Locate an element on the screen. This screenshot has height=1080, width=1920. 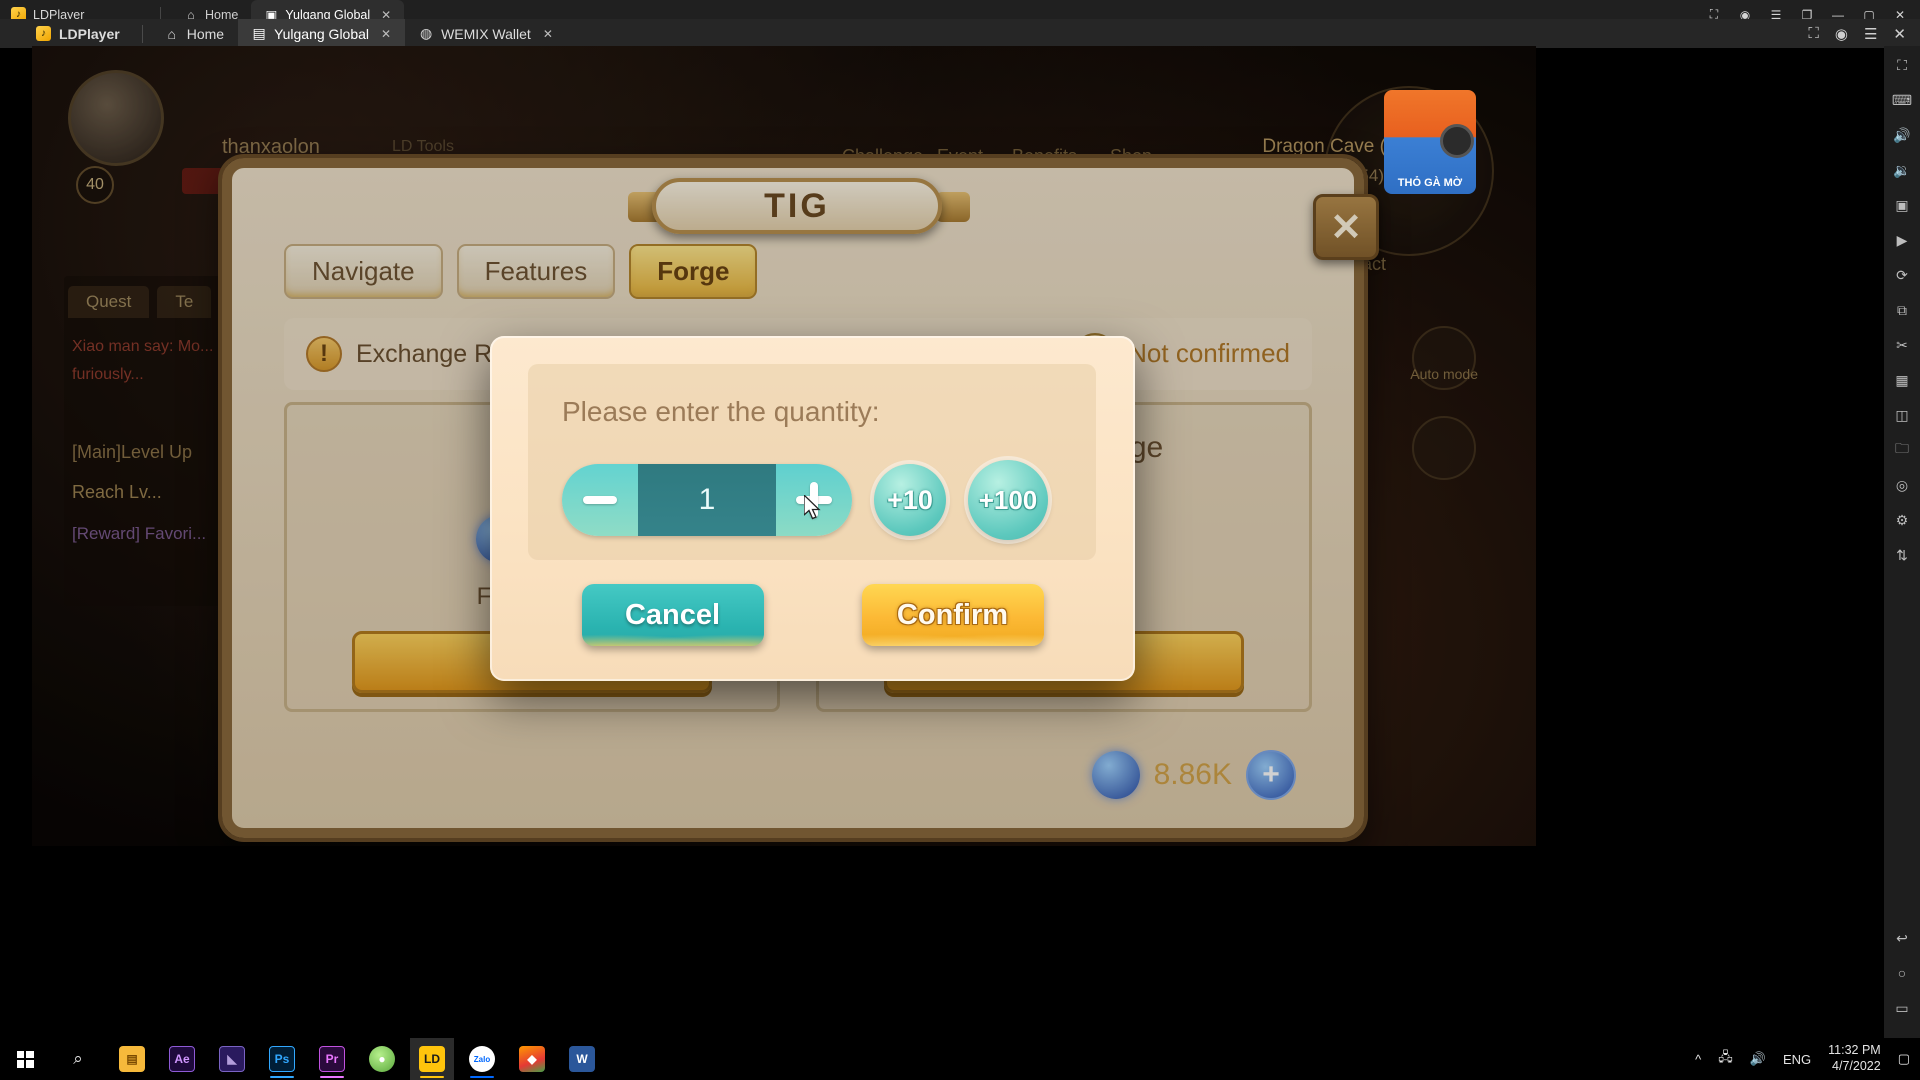
taskbar-app-file-explorer: ▤ is located at coordinates (132, 1059).